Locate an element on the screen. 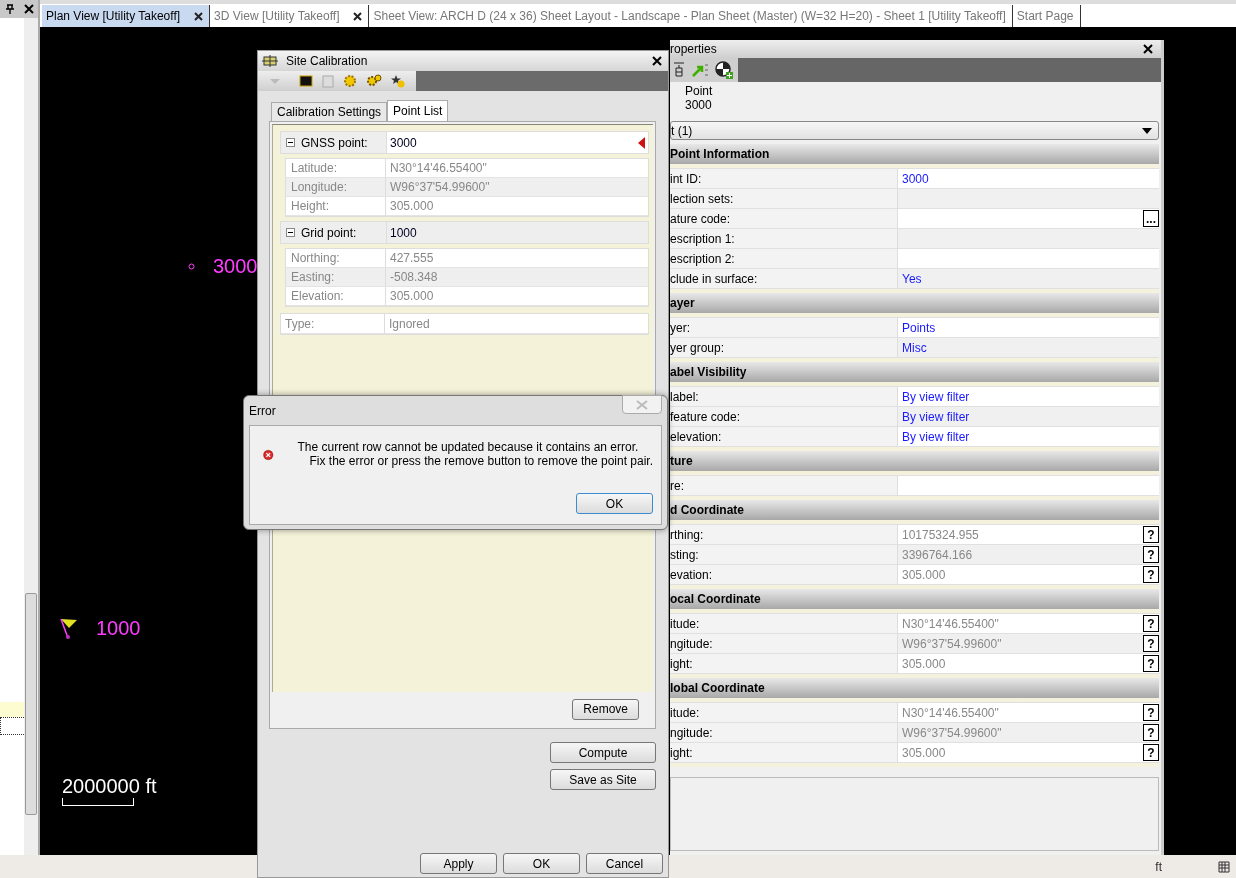 The height and width of the screenshot is (878, 1236). field-label: Elevation: is located at coordinates (317, 296).